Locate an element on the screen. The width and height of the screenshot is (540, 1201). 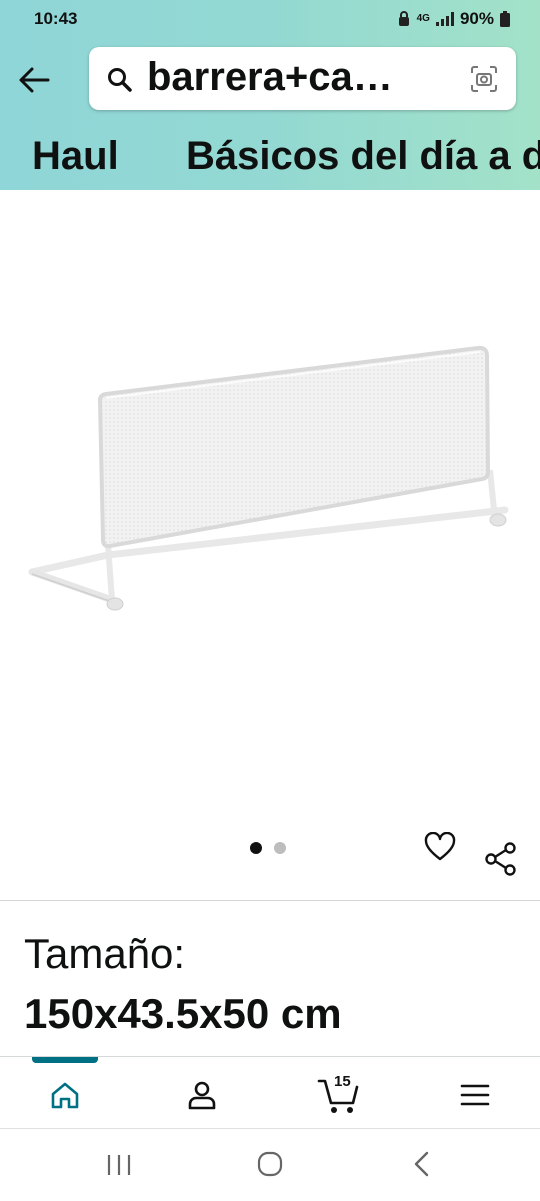
wishlist-button is located at coordinates (440, 849).